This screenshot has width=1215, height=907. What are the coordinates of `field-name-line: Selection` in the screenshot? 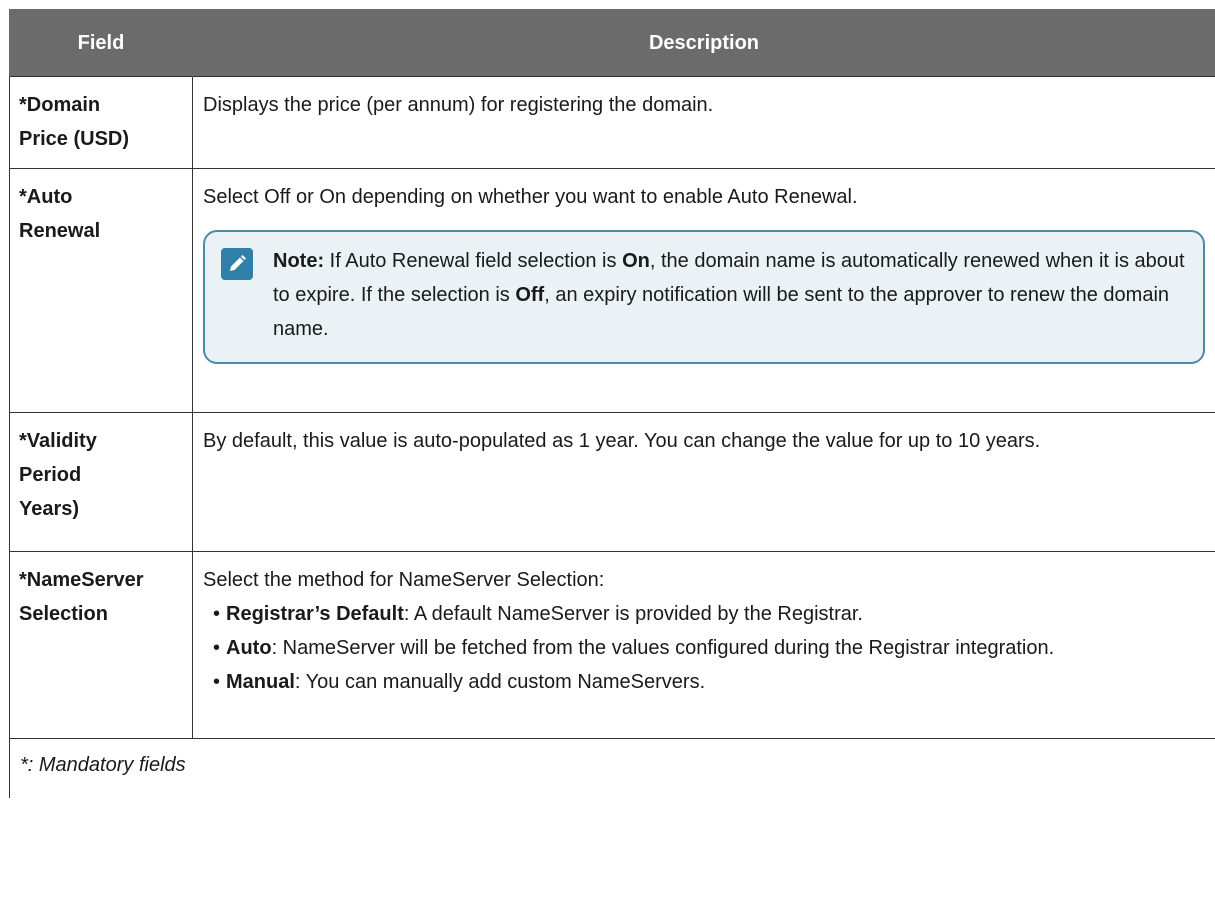 It's located at (63, 614).